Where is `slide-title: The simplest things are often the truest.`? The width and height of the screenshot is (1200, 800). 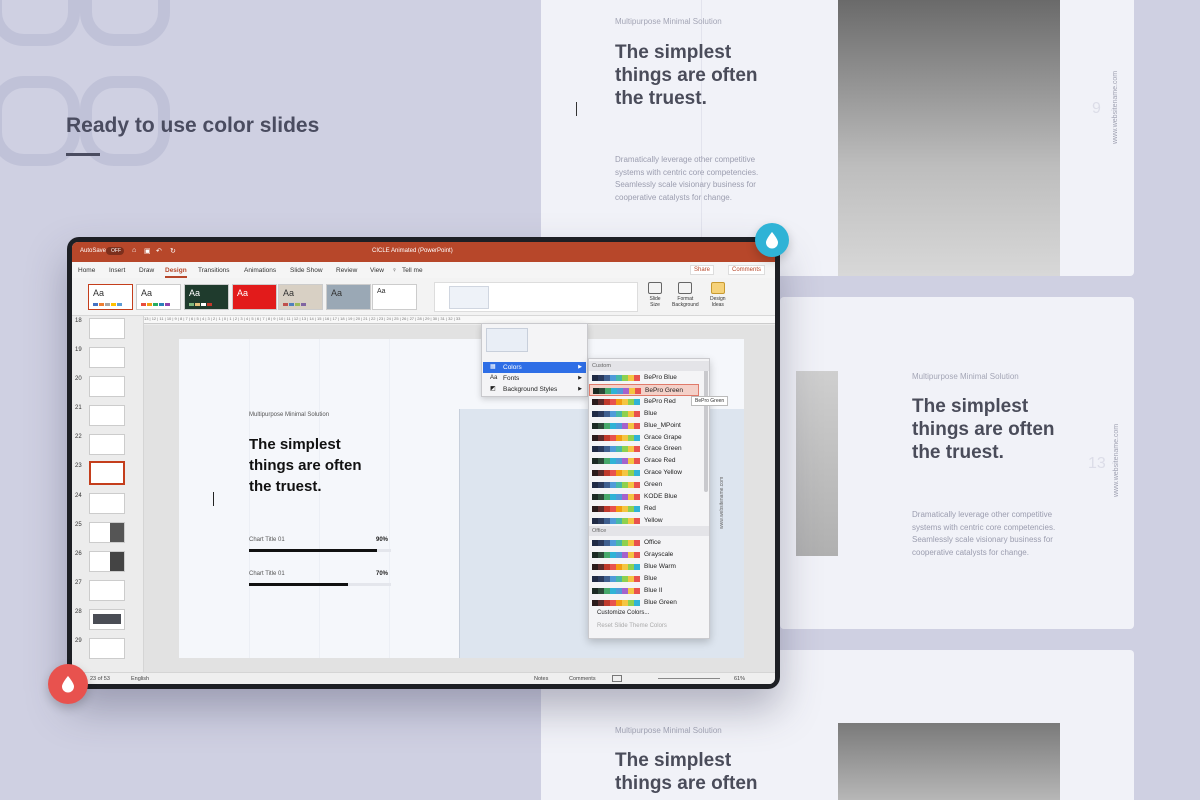 slide-title: The simplest things are often the truest. is located at coordinates (329, 465).